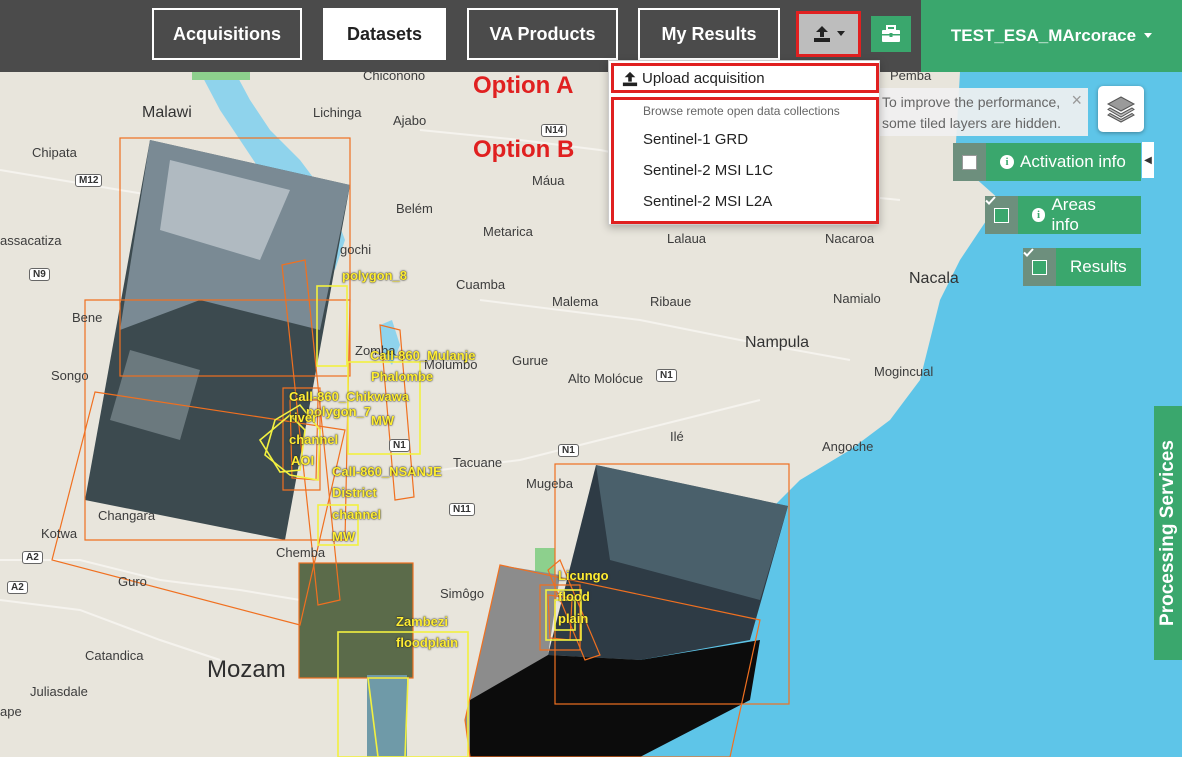 Image resolution: width=1182 pixels, height=757 pixels. I want to click on activation-info-checkbox, so click(969, 162).